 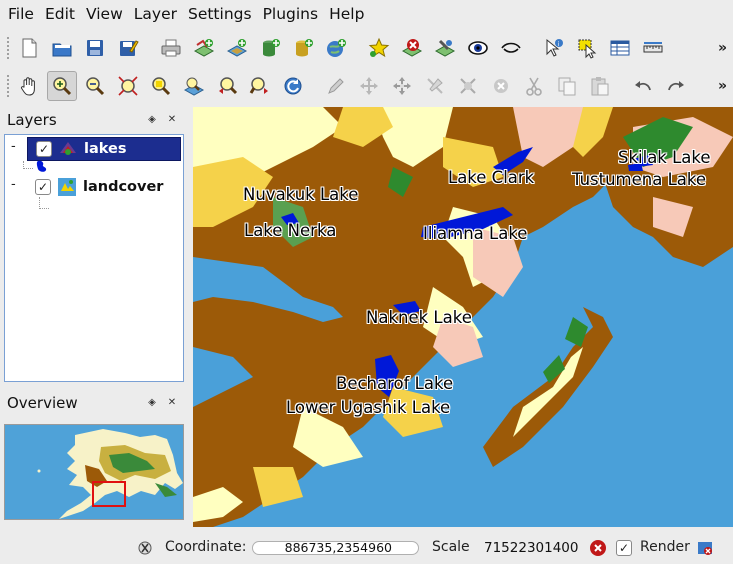 What do you see at coordinates (128, 86) in the screenshot?
I see `zoom-full-icon` at bounding box center [128, 86].